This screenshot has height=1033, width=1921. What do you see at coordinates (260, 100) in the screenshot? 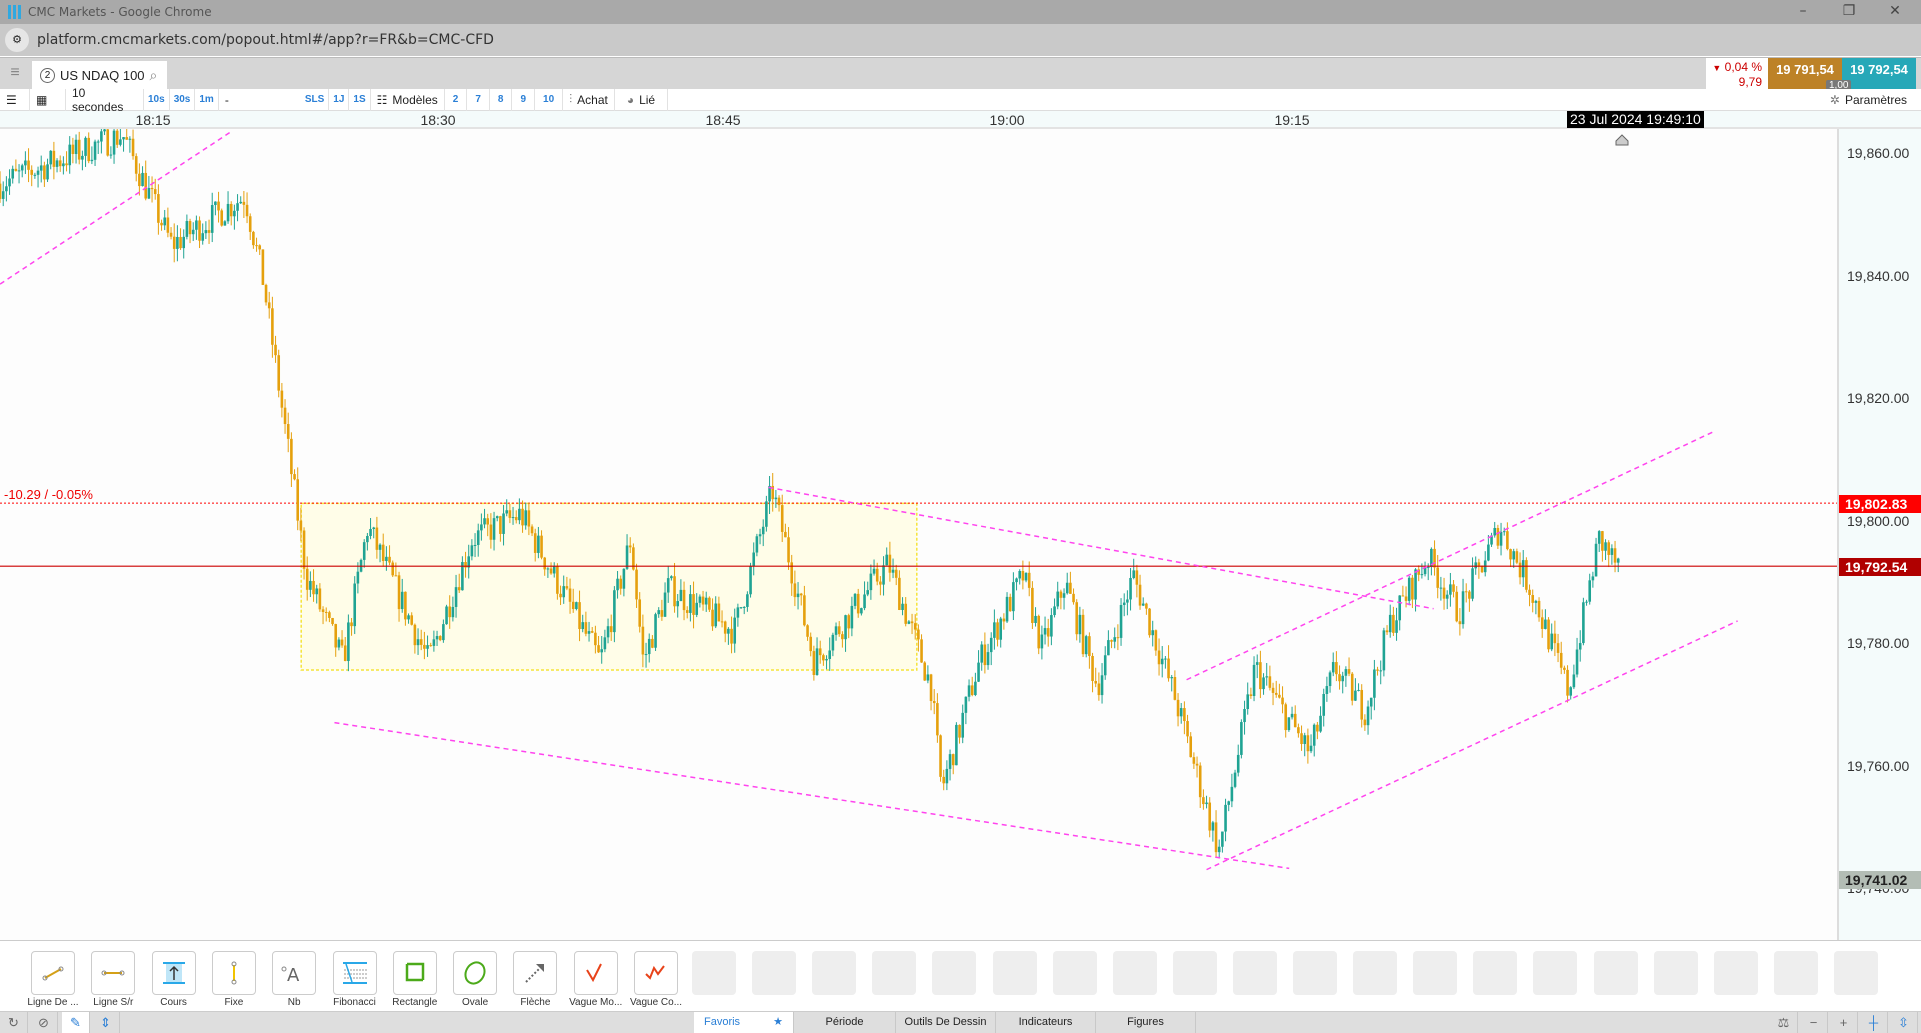
I see `interval-custom: -` at bounding box center [260, 100].